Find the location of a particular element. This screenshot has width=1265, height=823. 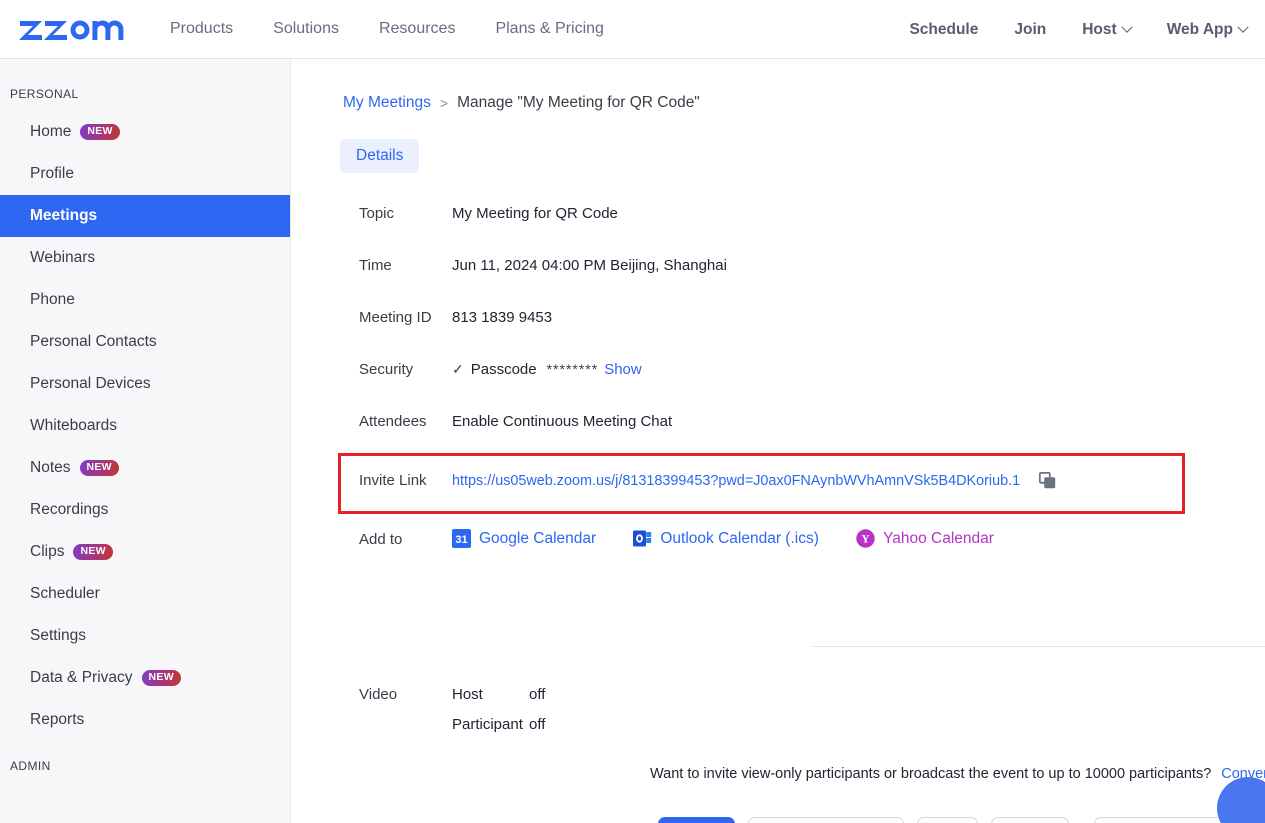

sidebar-item-scheduler: Scheduler is located at coordinates (145, 594).